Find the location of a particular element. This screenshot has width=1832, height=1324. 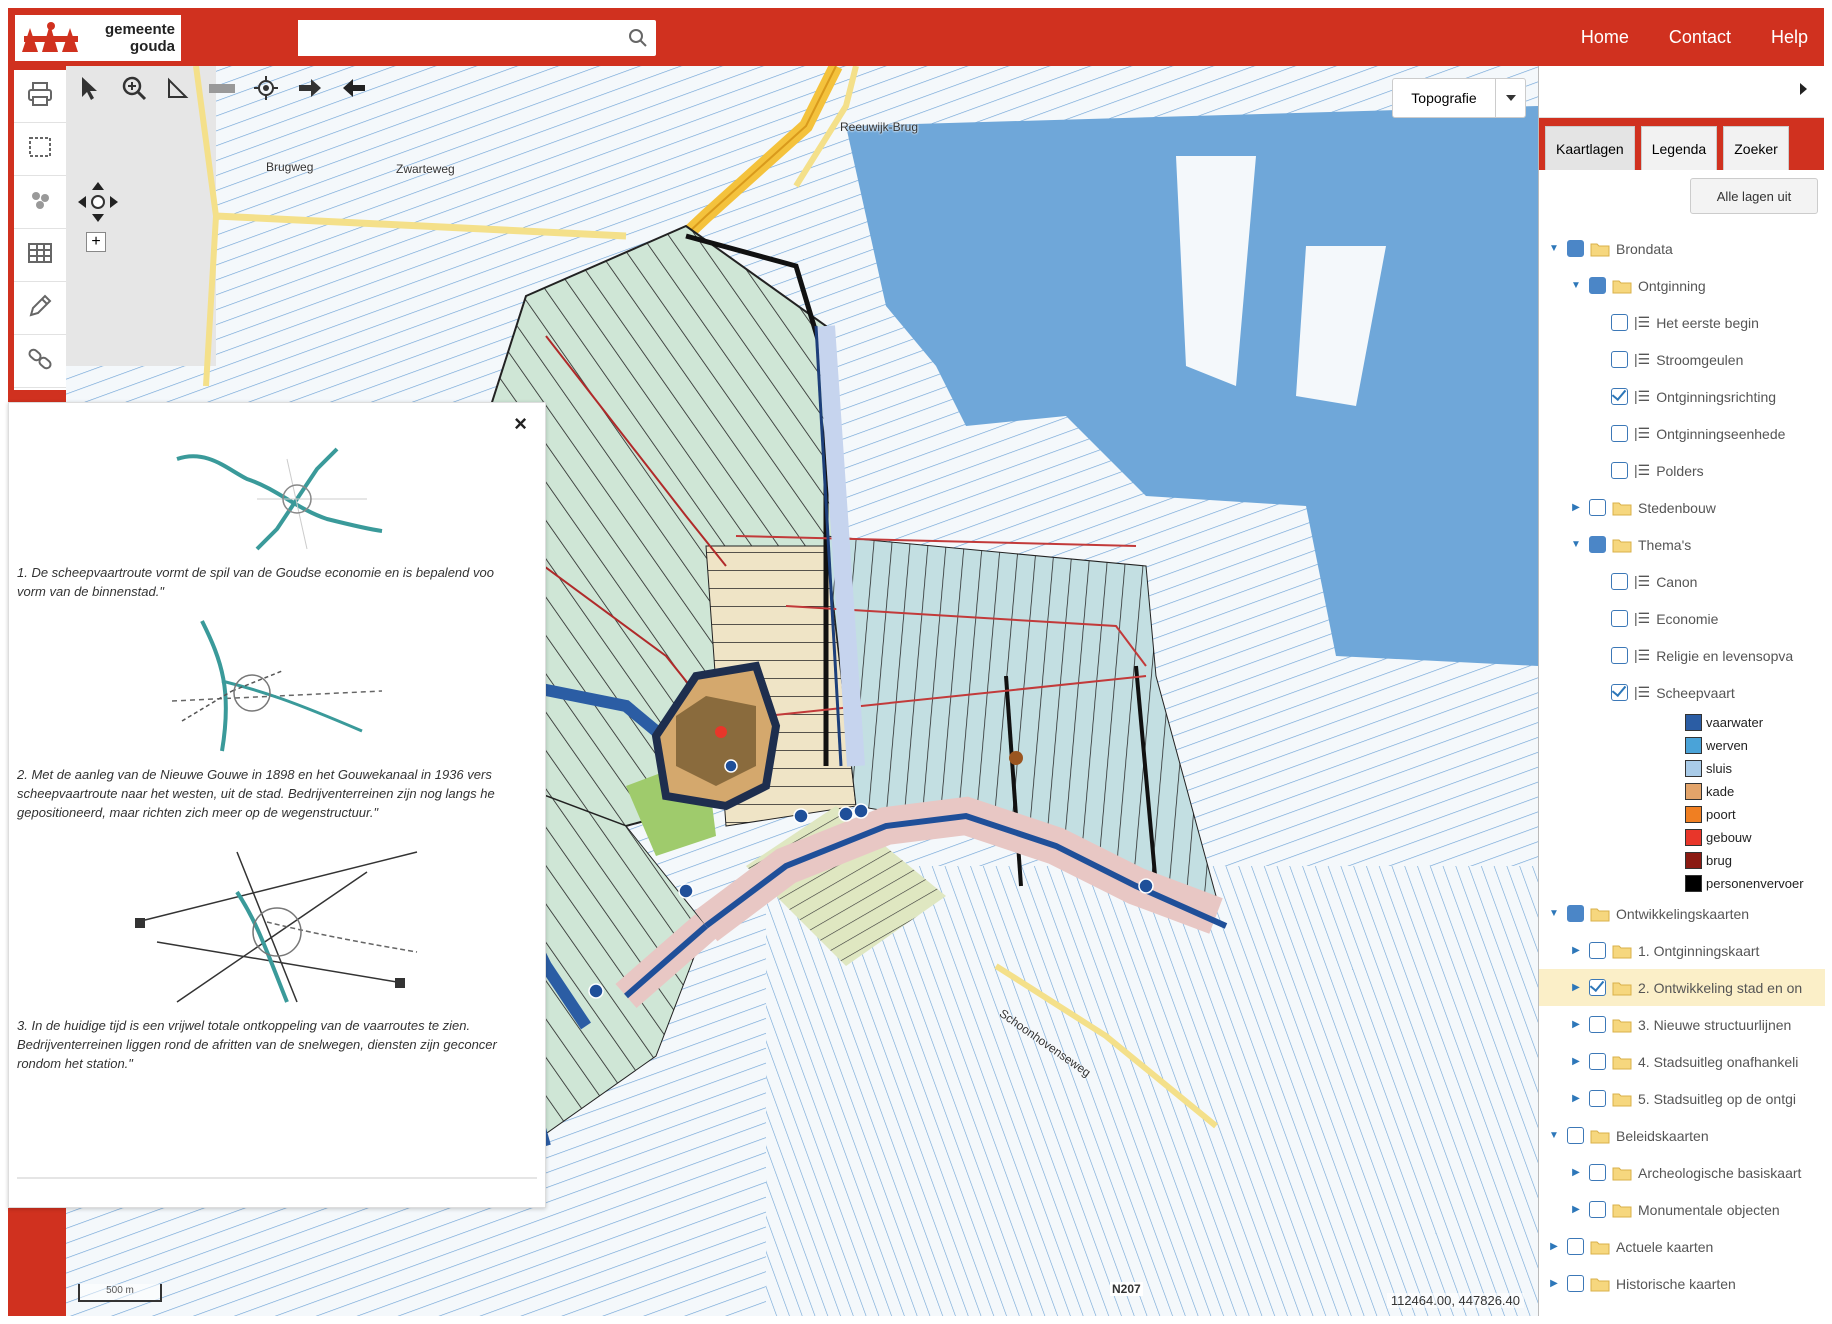

link-button is located at coordinates (40, 361).